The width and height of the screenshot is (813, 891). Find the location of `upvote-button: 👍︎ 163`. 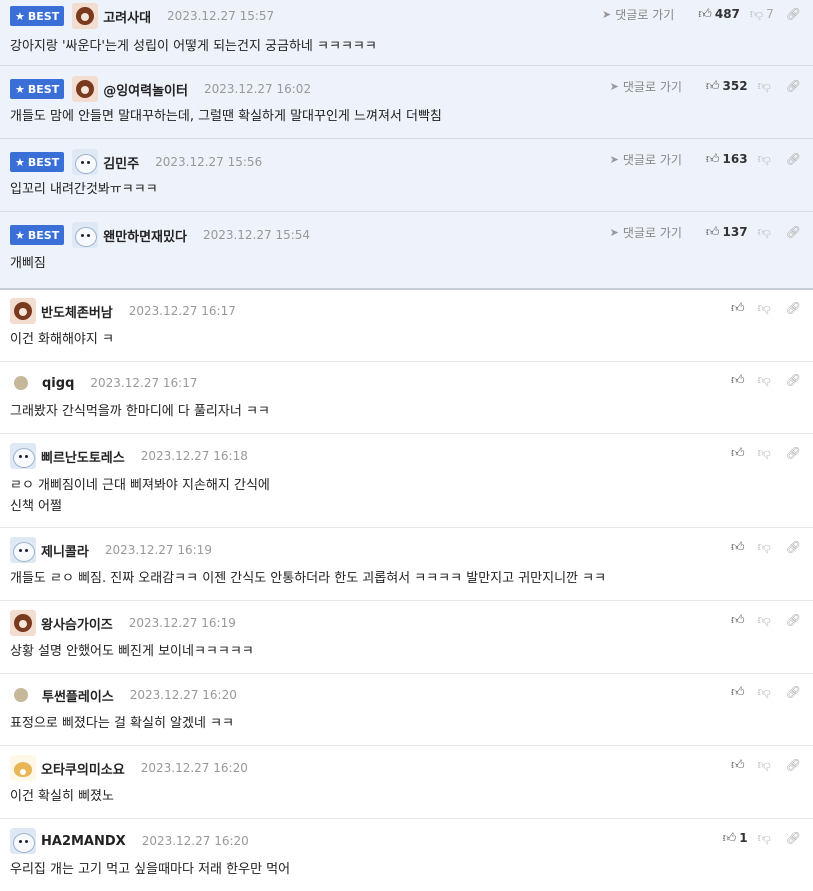

upvote-button: 👍︎ 163 is located at coordinates (727, 159).